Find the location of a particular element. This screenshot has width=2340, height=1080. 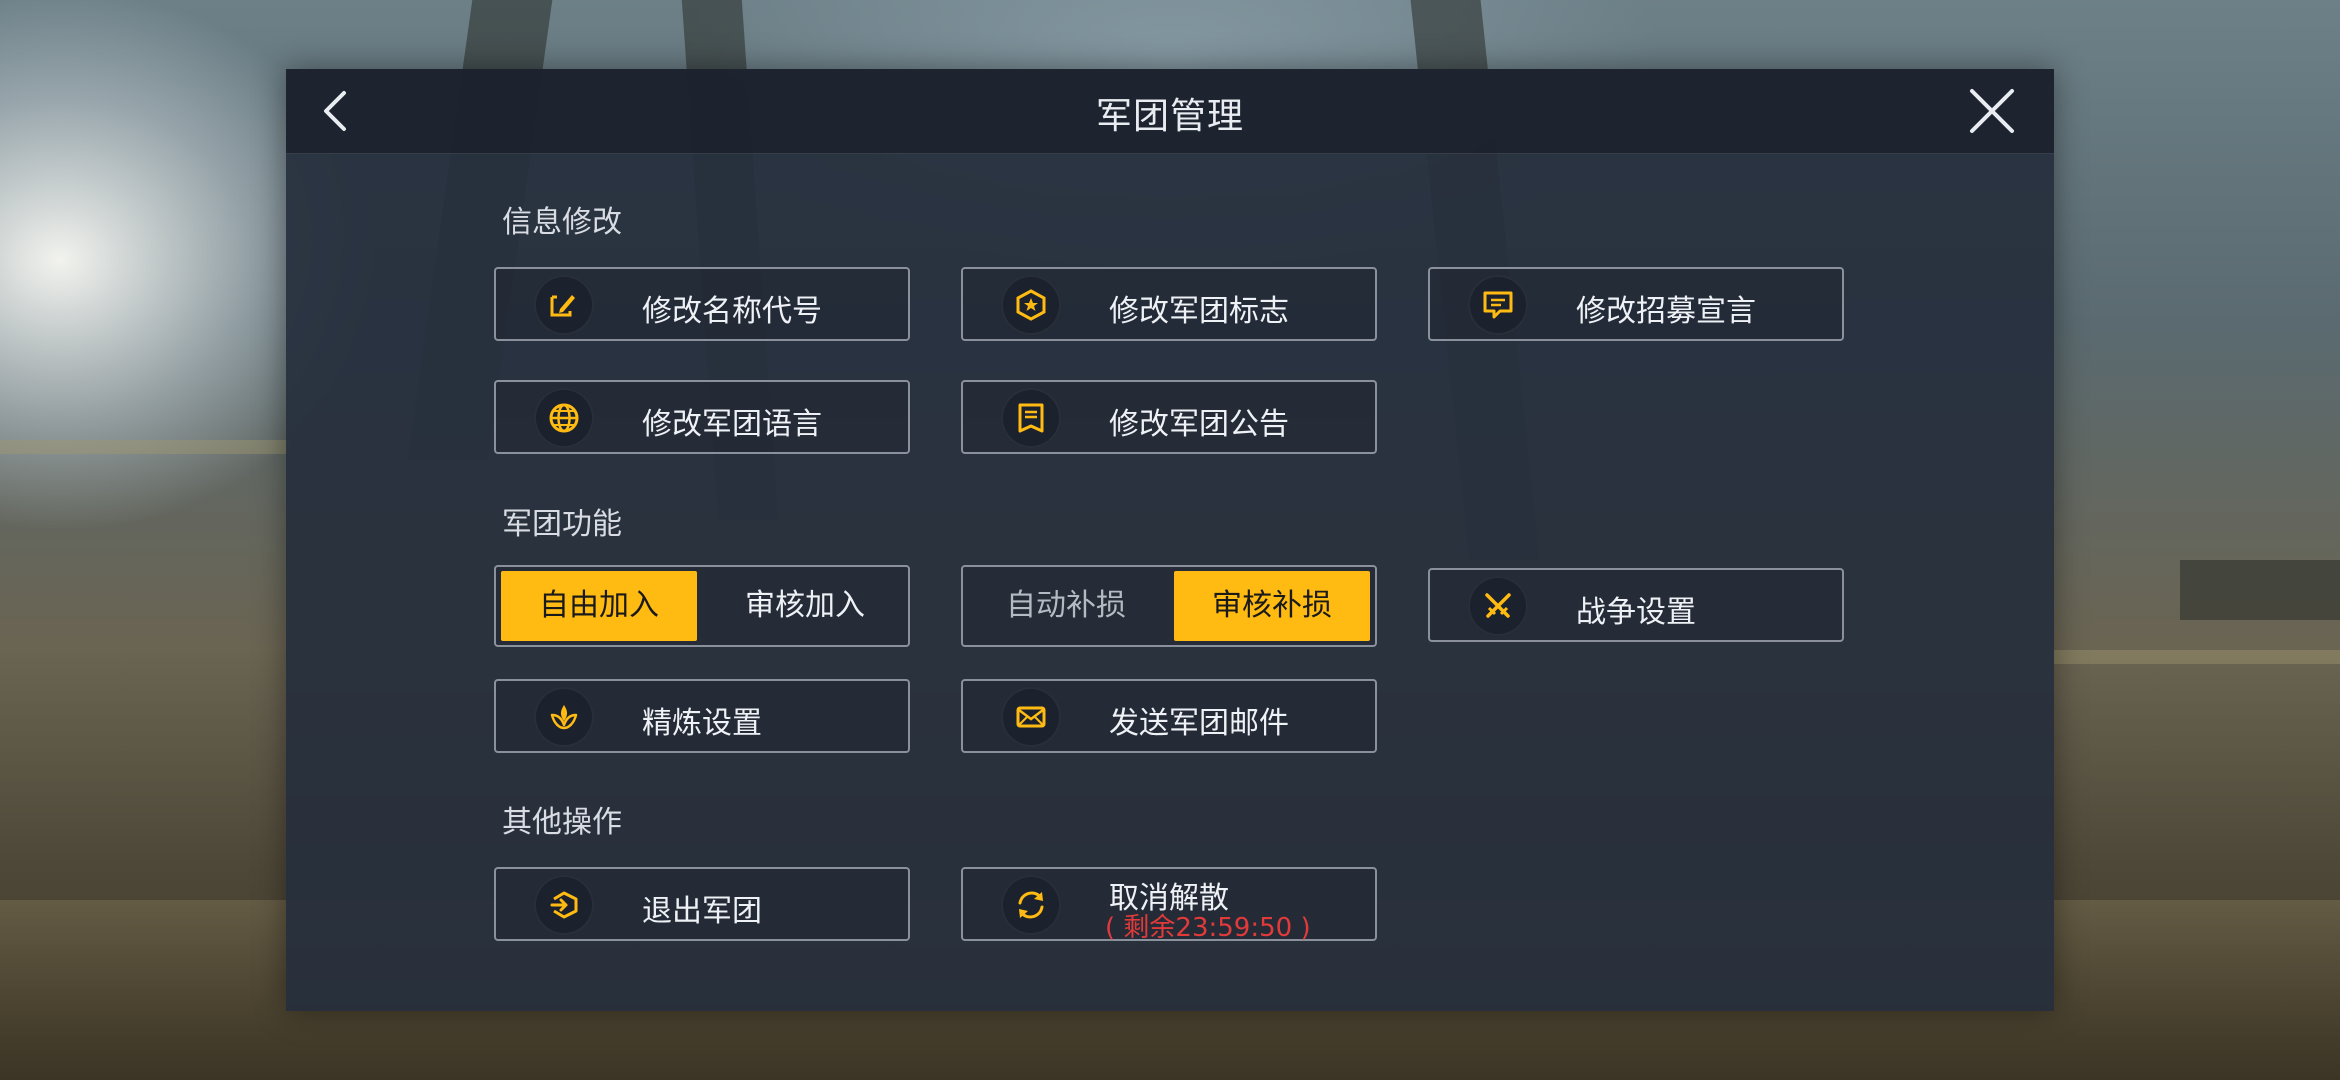

edit-notice-label: 修改军团公告 is located at coordinates (1199, 424).